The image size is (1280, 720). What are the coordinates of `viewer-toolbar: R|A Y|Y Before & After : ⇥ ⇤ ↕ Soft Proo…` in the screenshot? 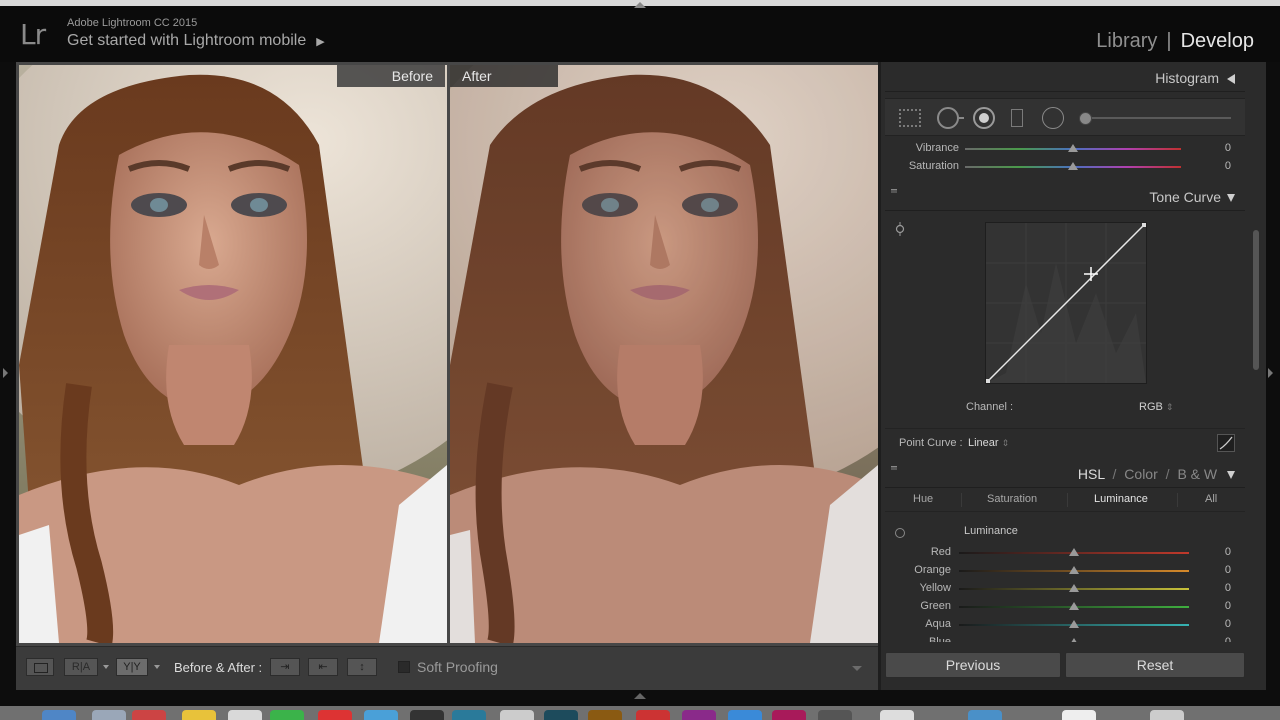 It's located at (447, 668).